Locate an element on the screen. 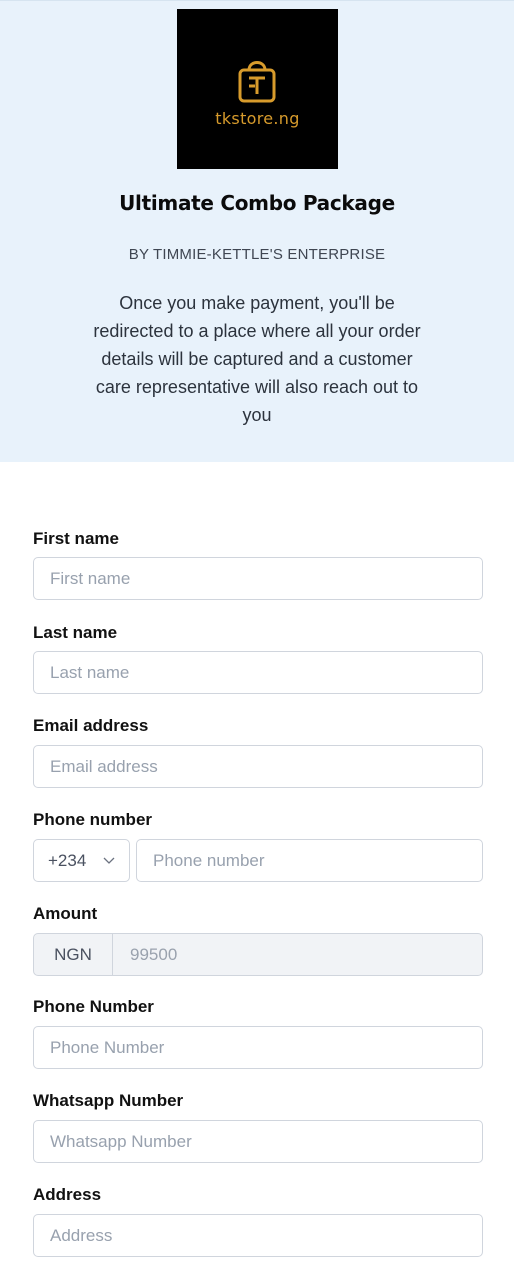  chevron-down-icon is located at coordinates (109, 860).